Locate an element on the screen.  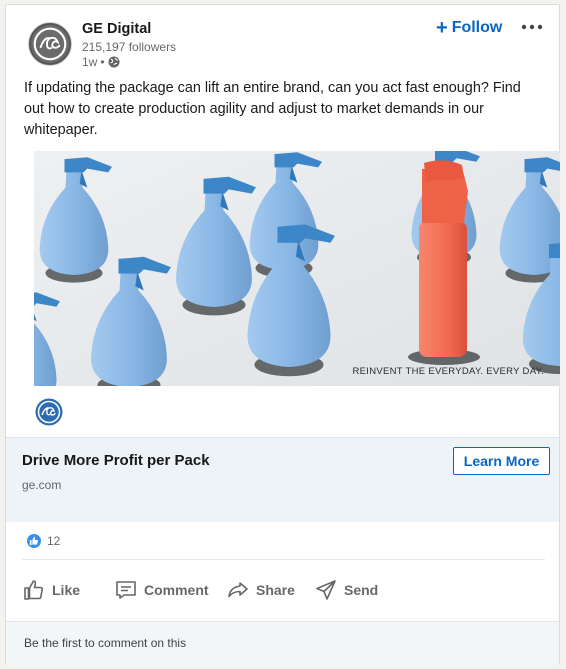
actions-divider is located at coordinates (283, 559).